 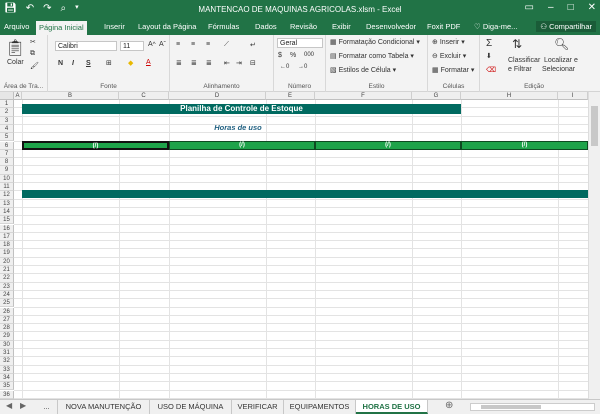 I want to click on find-select-icon: 🔍︎, so click(x=561, y=44).